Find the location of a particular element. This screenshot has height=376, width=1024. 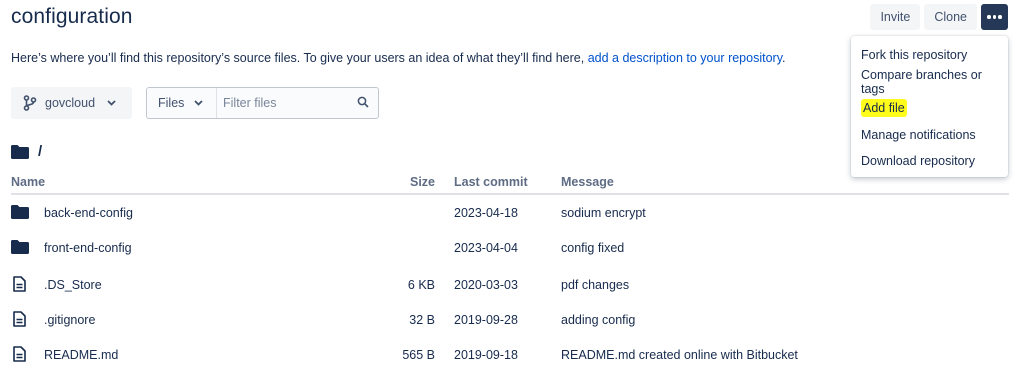

table-row: .gitignore 32 B 2019-09-28 adding config is located at coordinates (512, 330).